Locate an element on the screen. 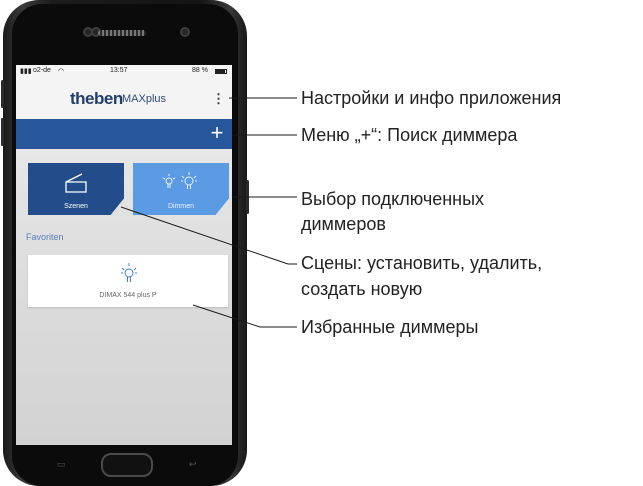 Image resolution: width=643 pixels, height=486 pixels. callout-scenes-2: создать новую is located at coordinates (362, 289).